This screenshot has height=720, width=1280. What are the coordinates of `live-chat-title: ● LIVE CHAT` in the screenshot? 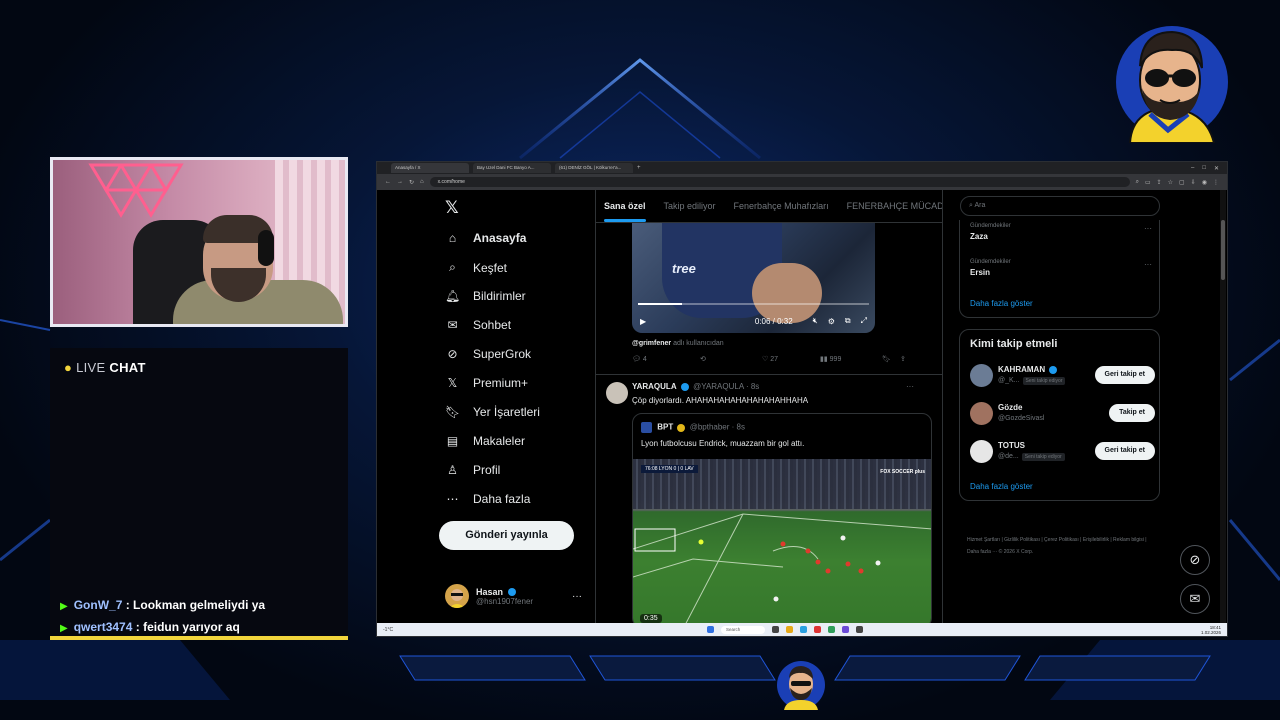 It's located at (105, 367).